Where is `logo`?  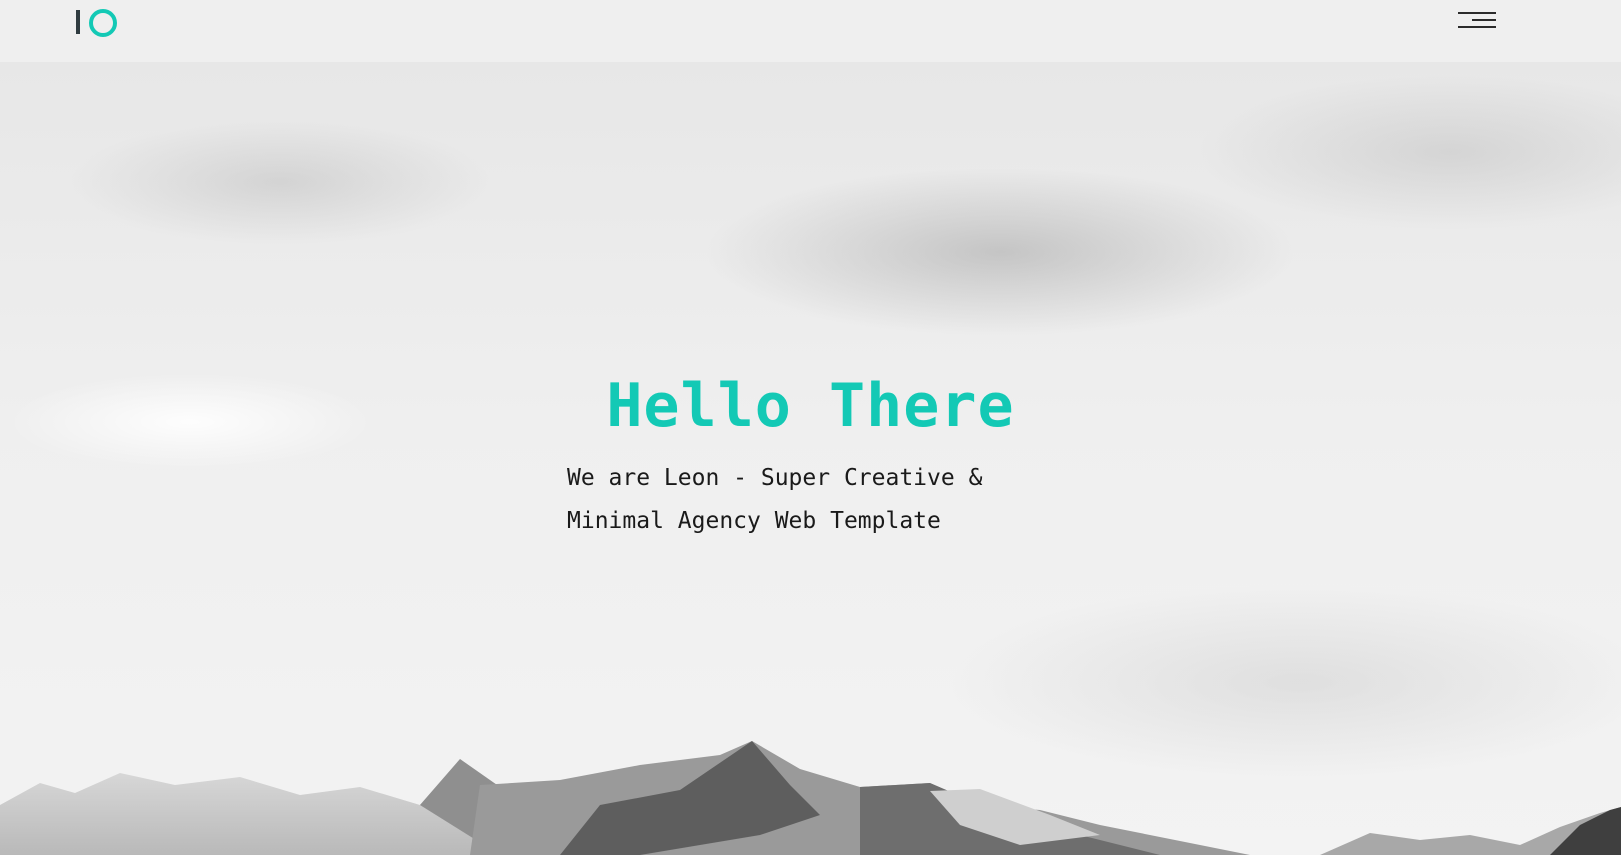
logo is located at coordinates (98, 22).